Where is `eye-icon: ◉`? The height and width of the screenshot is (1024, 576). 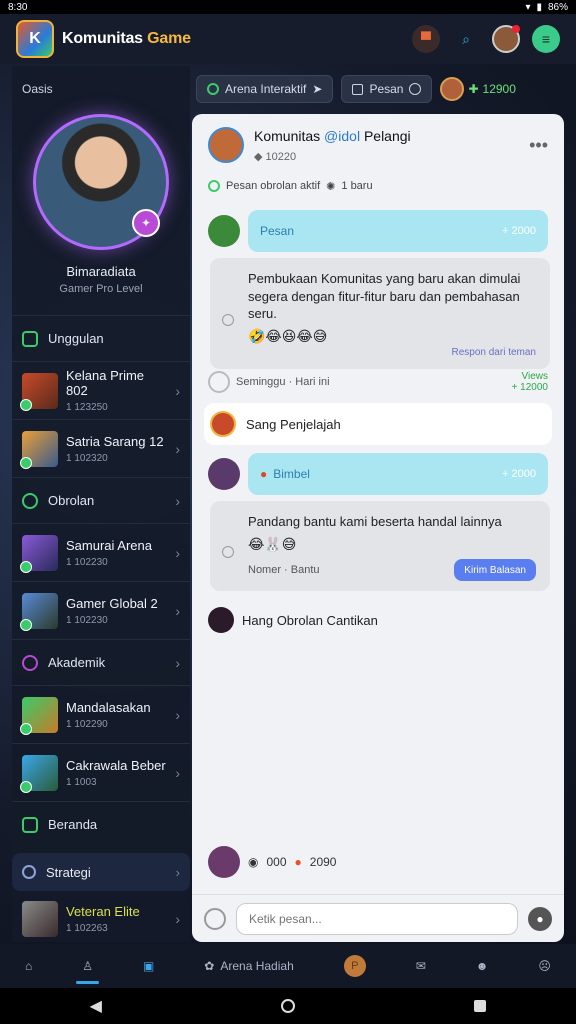 eye-icon: ◉ is located at coordinates (253, 862).